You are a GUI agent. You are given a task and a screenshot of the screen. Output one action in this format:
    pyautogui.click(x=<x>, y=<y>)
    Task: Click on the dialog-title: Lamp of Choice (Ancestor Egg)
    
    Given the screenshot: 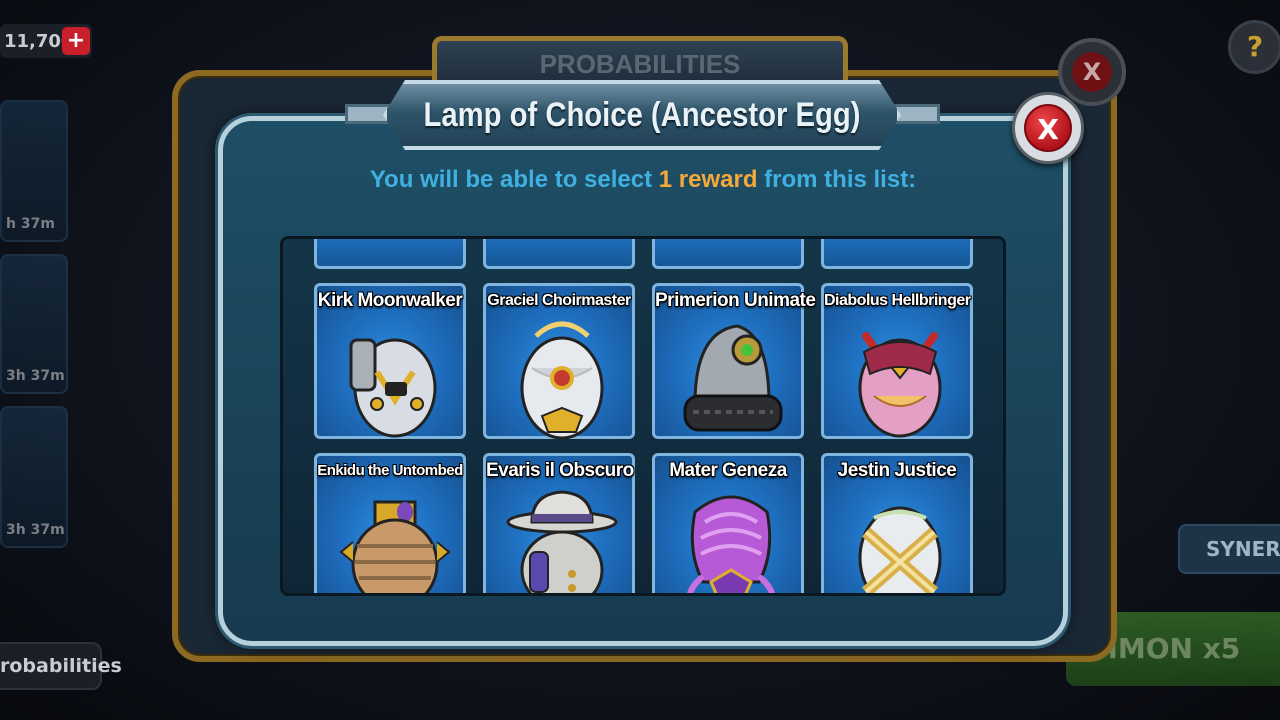 What is the action you would take?
    pyautogui.click(x=642, y=115)
    